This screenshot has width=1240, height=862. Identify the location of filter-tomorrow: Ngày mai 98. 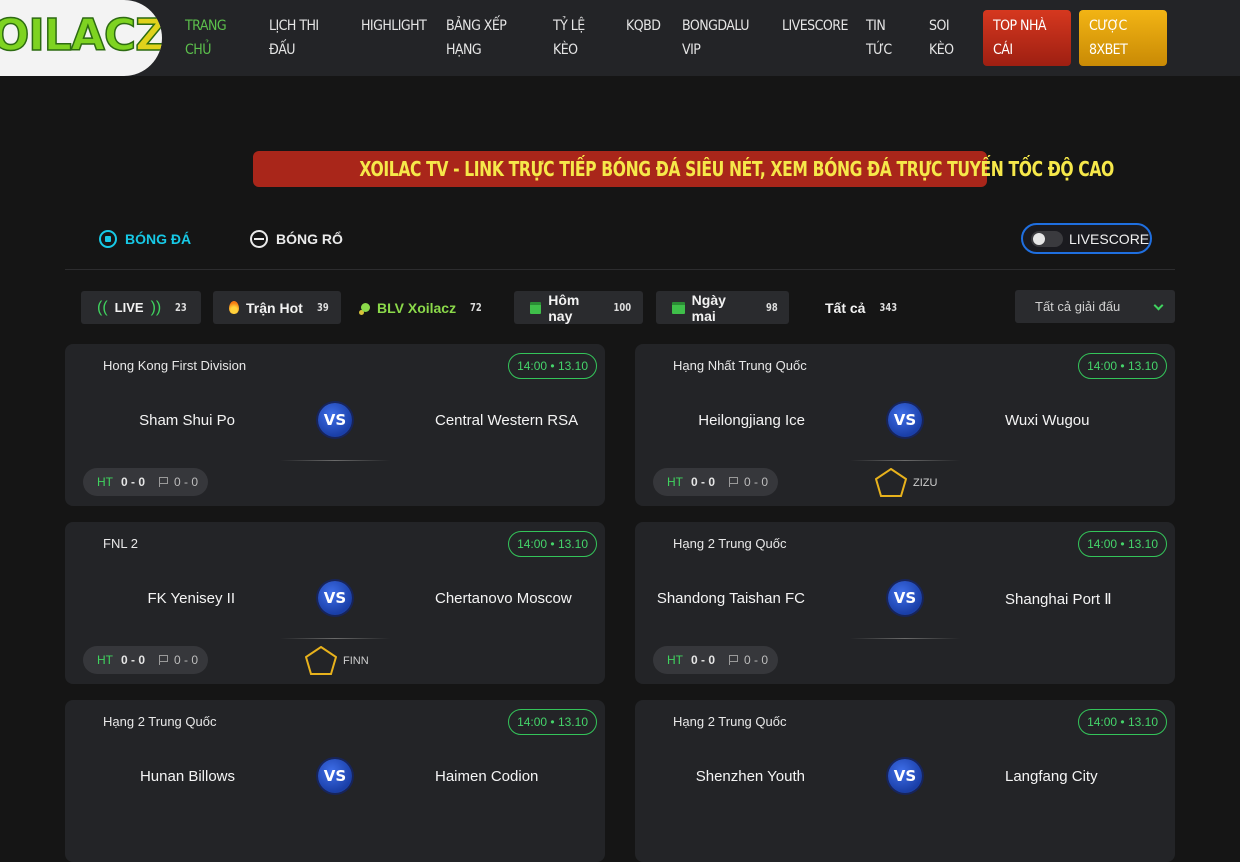
(722, 307).